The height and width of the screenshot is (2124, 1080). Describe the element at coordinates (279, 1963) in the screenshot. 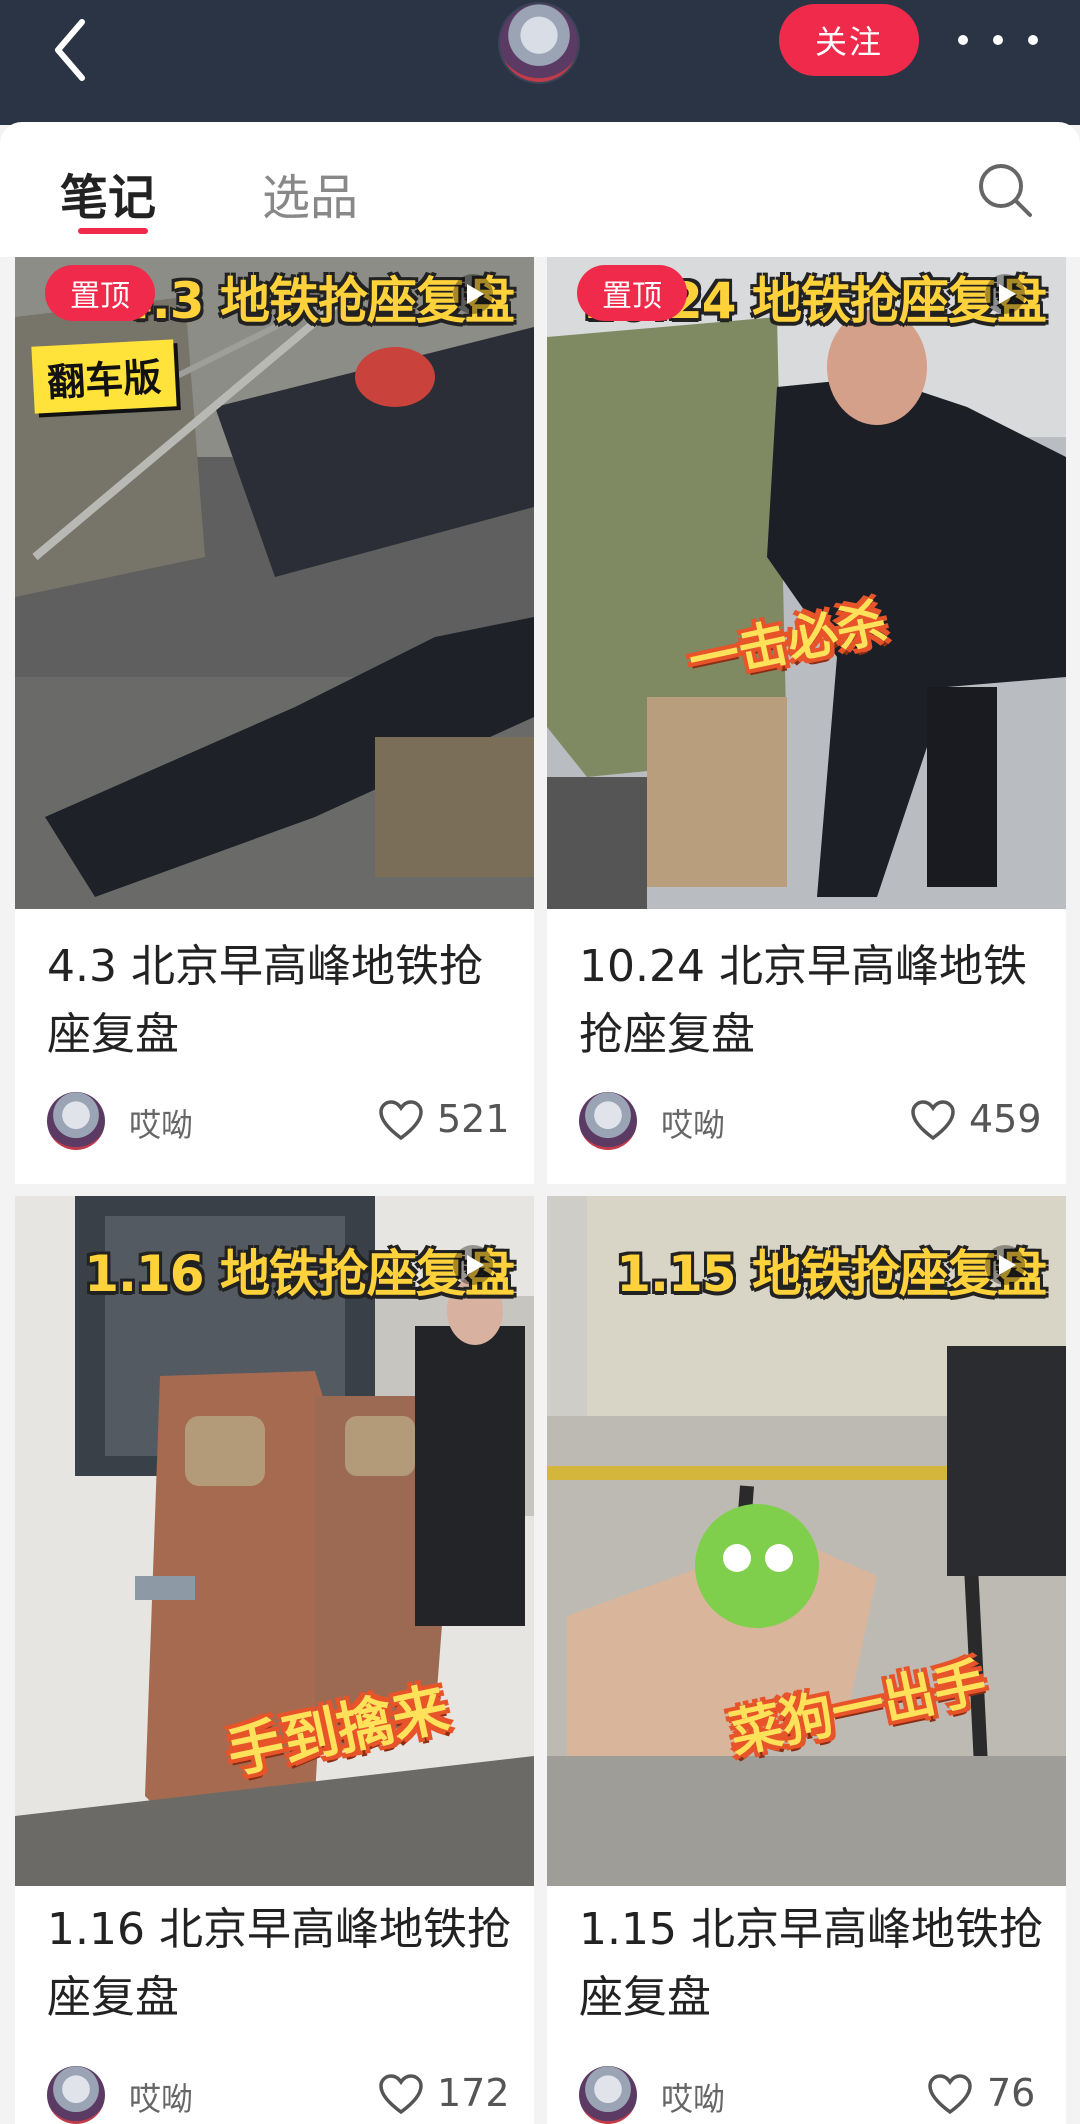

I see `note-title: 1.16 北京早高峰地铁抢座复盘` at that location.